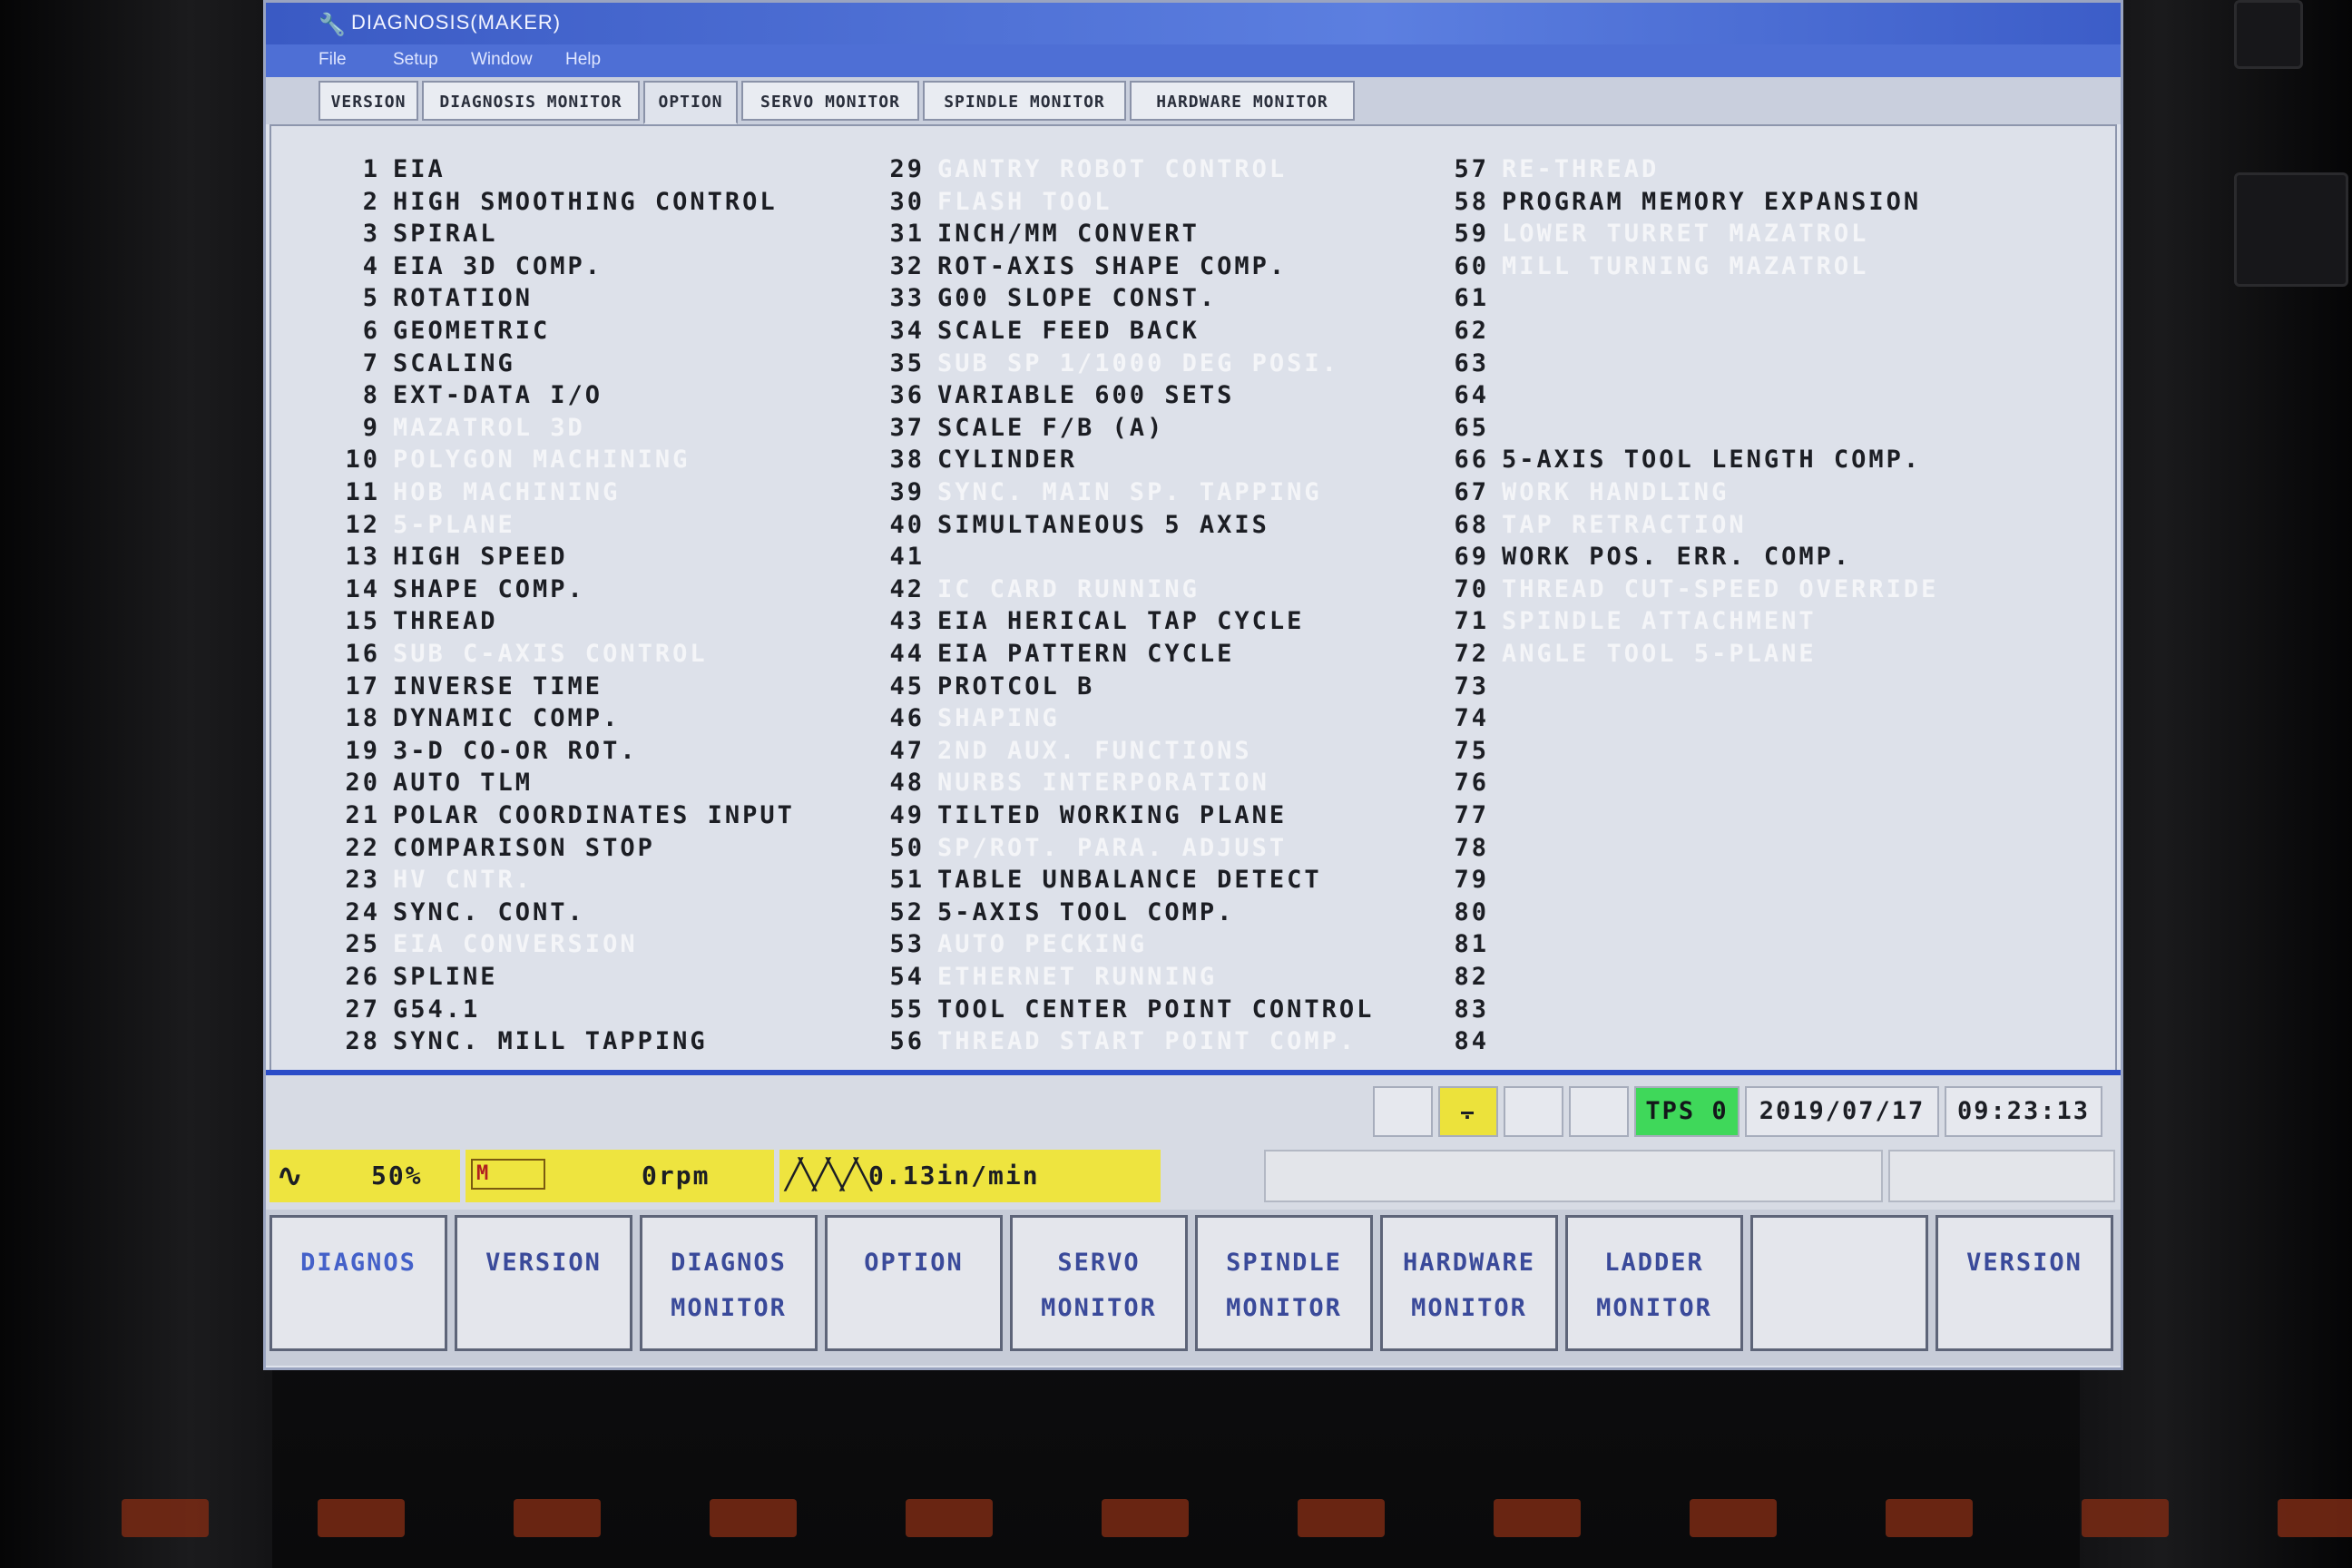  What do you see at coordinates (1621, 621) in the screenshot?
I see `option-item: 71 SPINDLE ATTACHMENT` at bounding box center [1621, 621].